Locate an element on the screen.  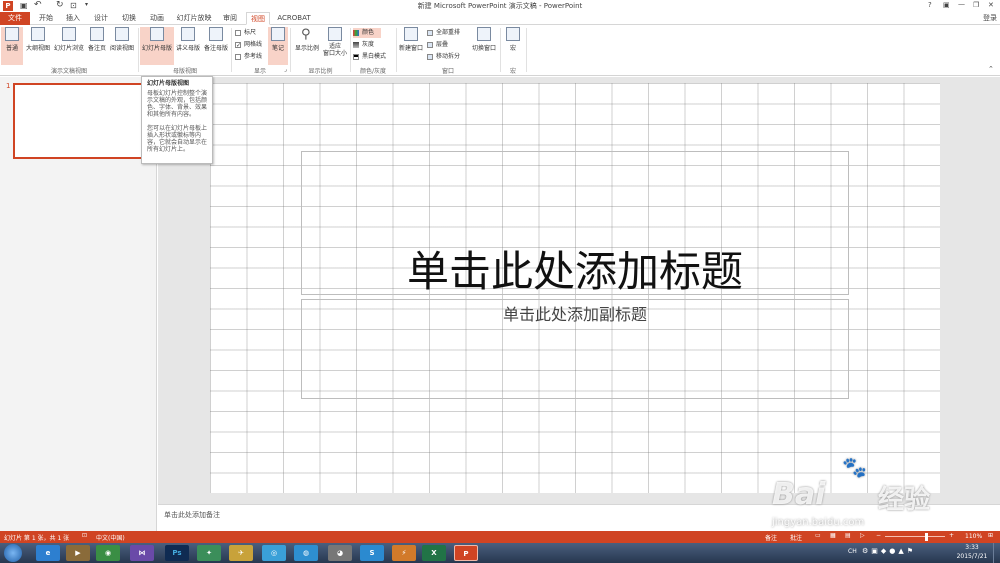
tab-home: 开始 is located at coordinates (46, 18).